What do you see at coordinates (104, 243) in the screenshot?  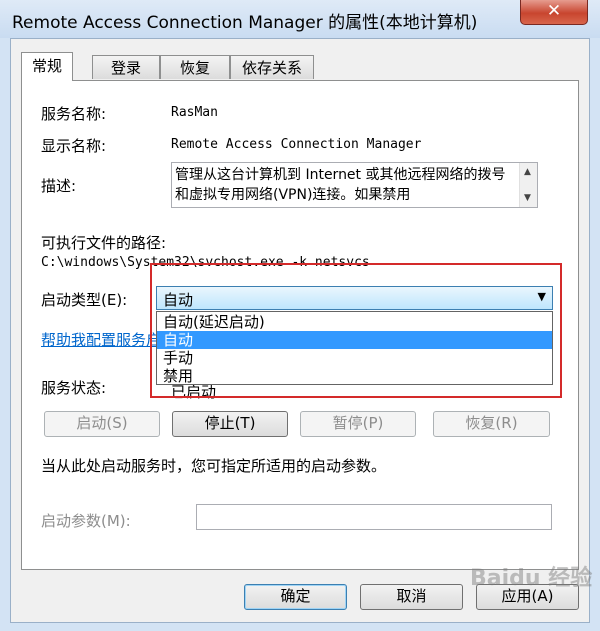 I see `exe-path-label: 可执行文件的路径:` at bounding box center [104, 243].